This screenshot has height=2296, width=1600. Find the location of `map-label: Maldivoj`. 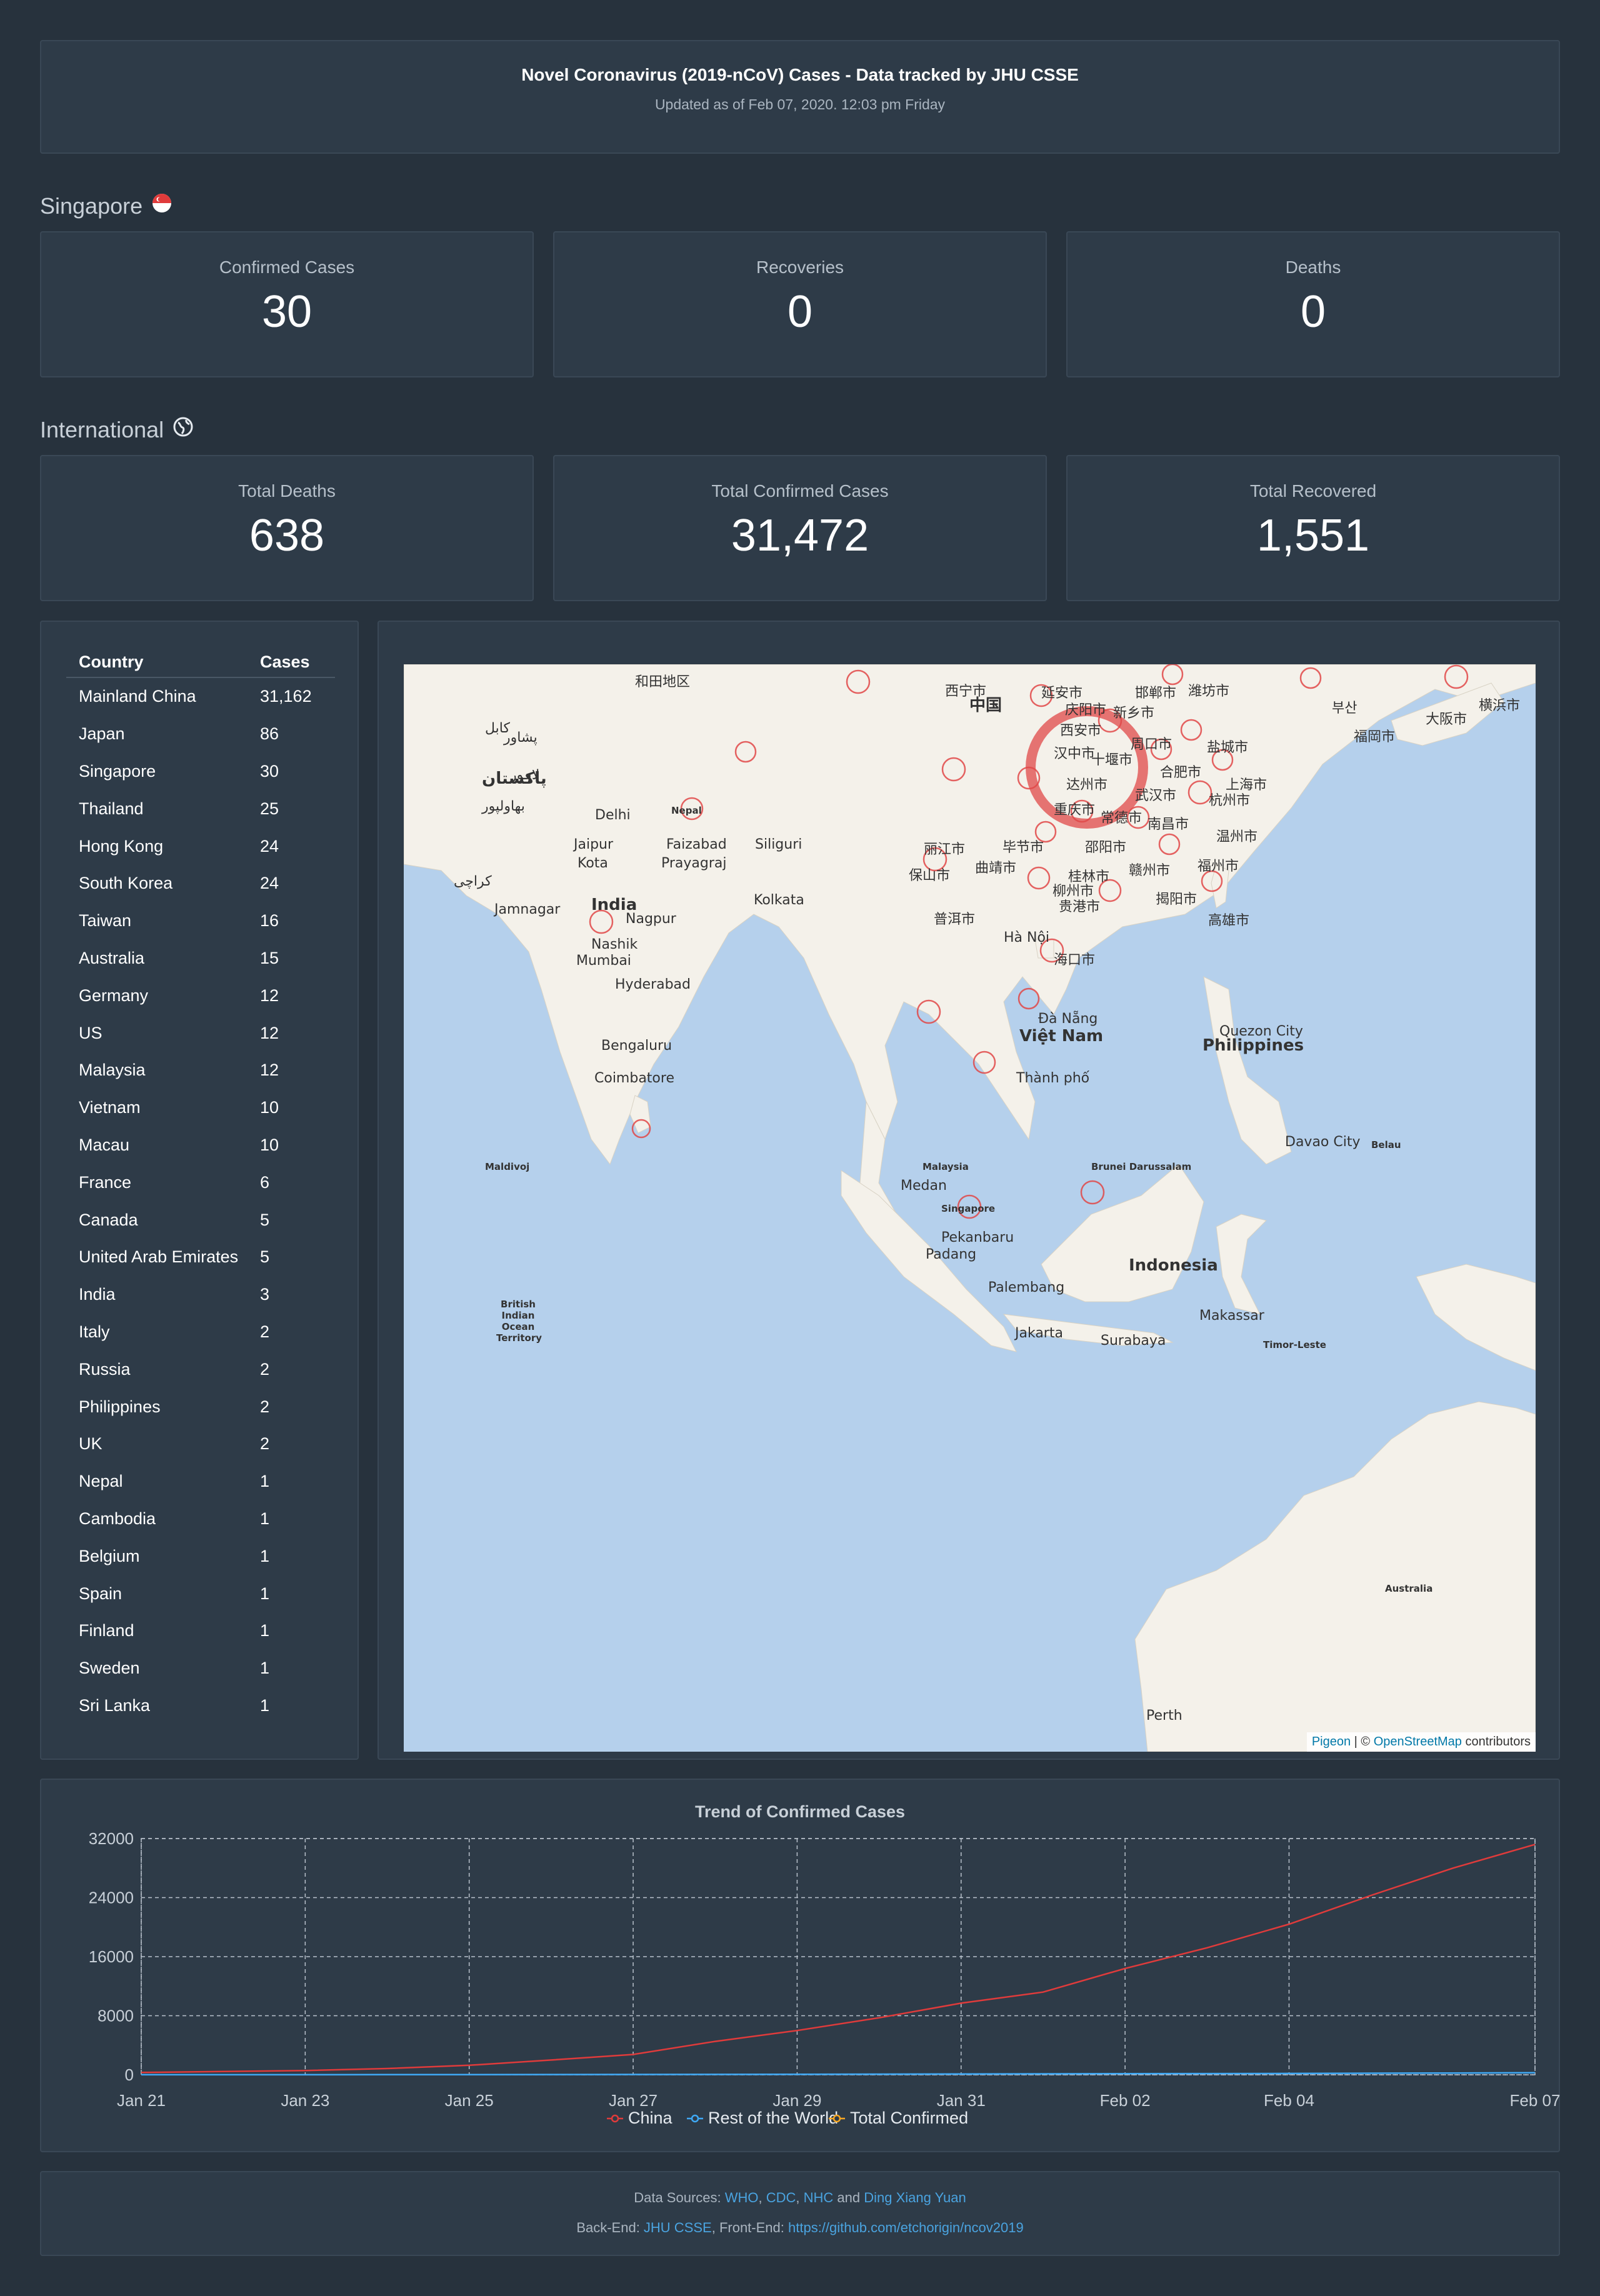

map-label: Maldivoj is located at coordinates (507, 1166).